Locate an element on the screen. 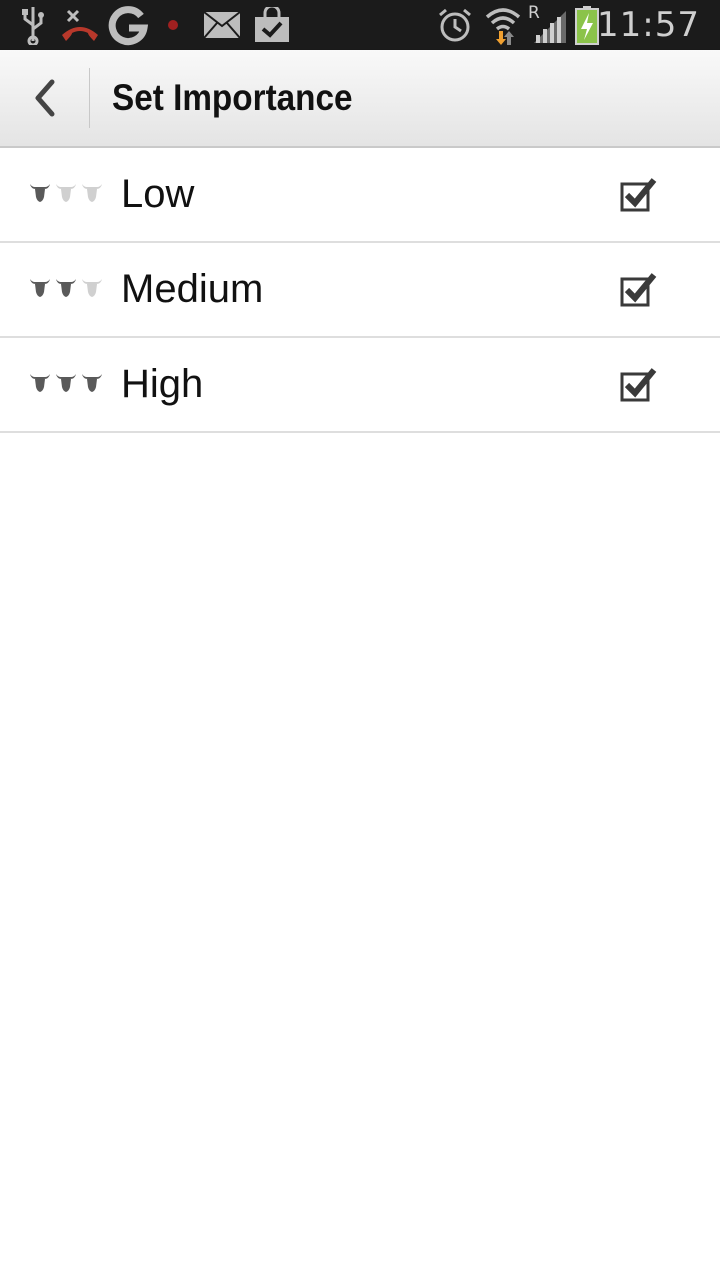 This screenshot has height=1280, width=720. bull-rating-medium is located at coordinates (66, 287).